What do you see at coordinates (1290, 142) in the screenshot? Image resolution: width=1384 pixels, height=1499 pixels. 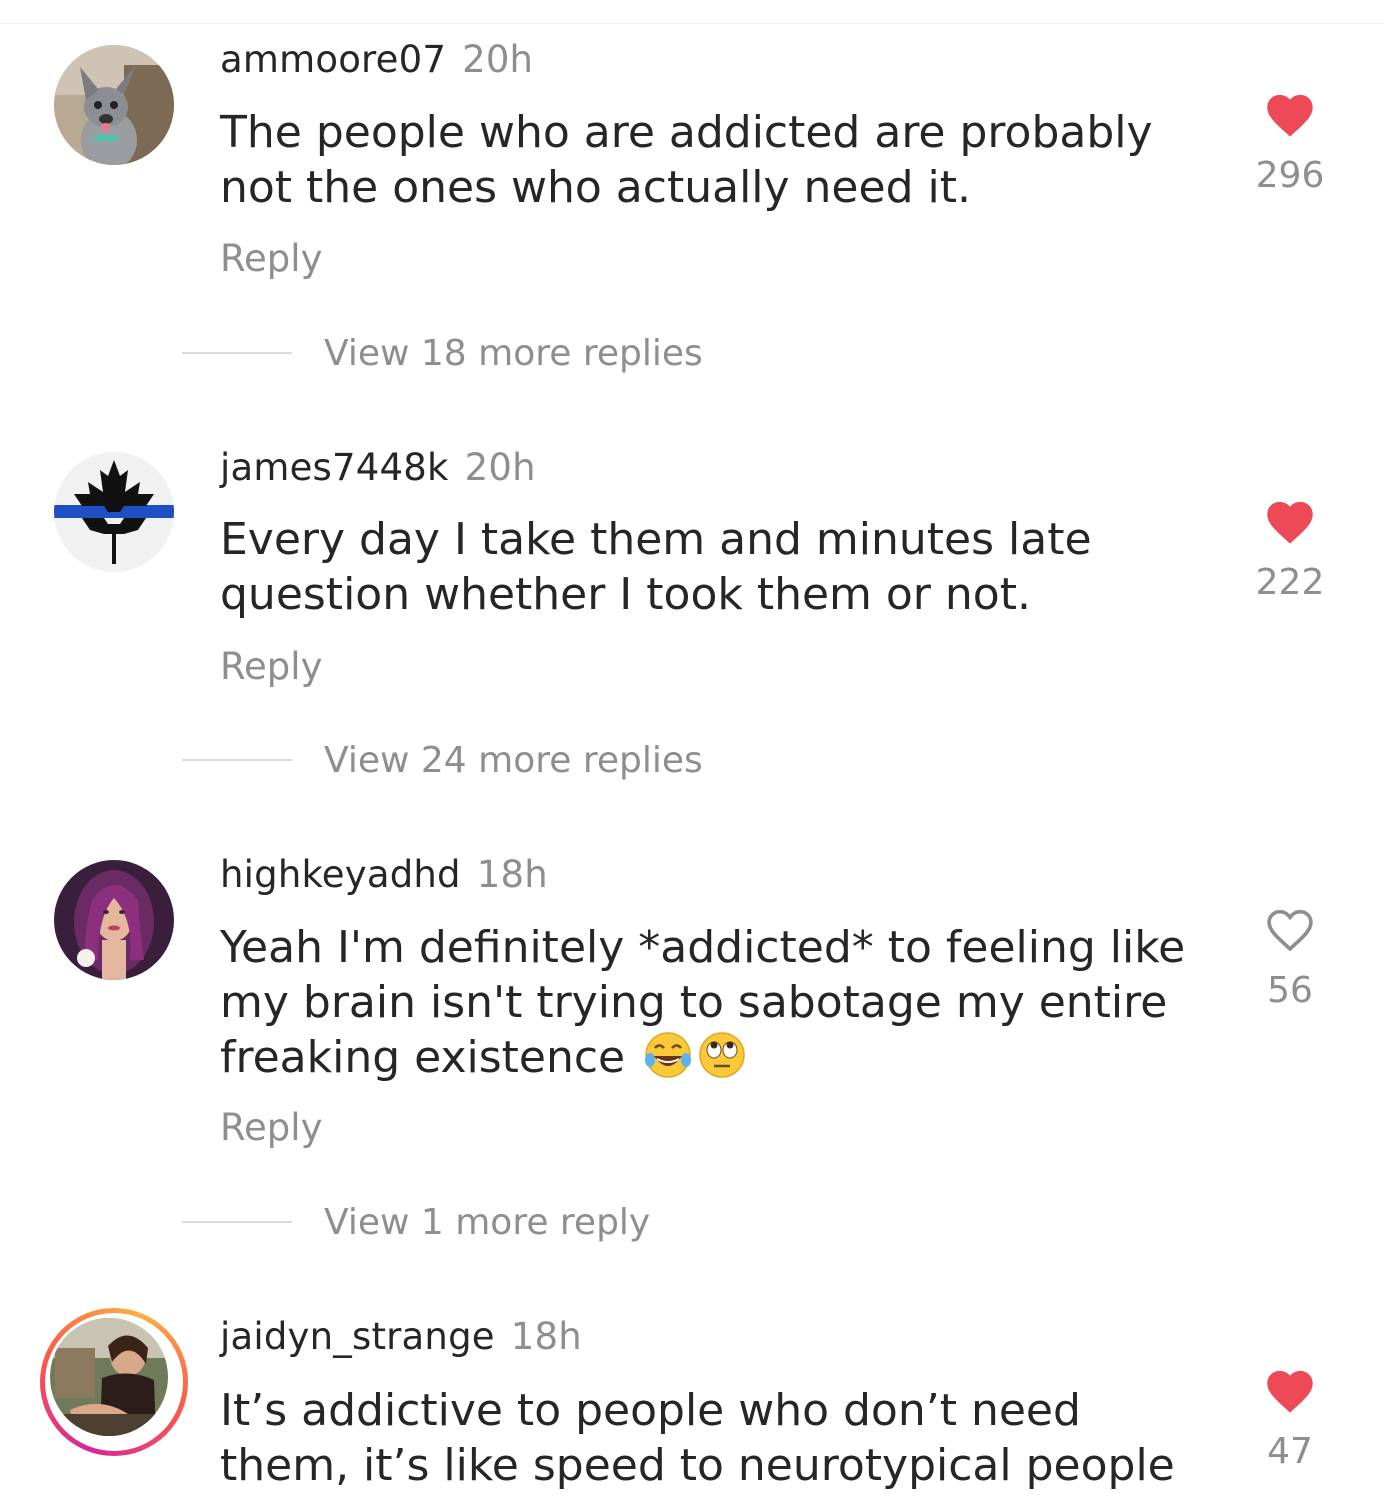 I see `like-button: 296` at bounding box center [1290, 142].